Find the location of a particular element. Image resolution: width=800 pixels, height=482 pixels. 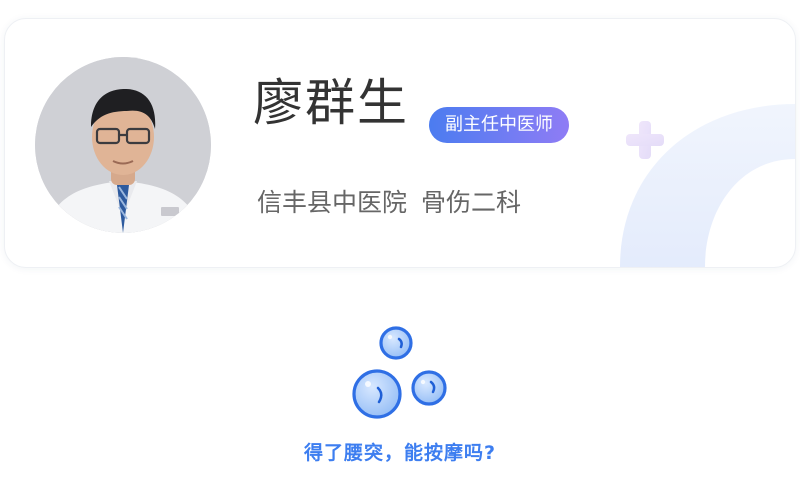

bubbles-icon is located at coordinates (399, 372).